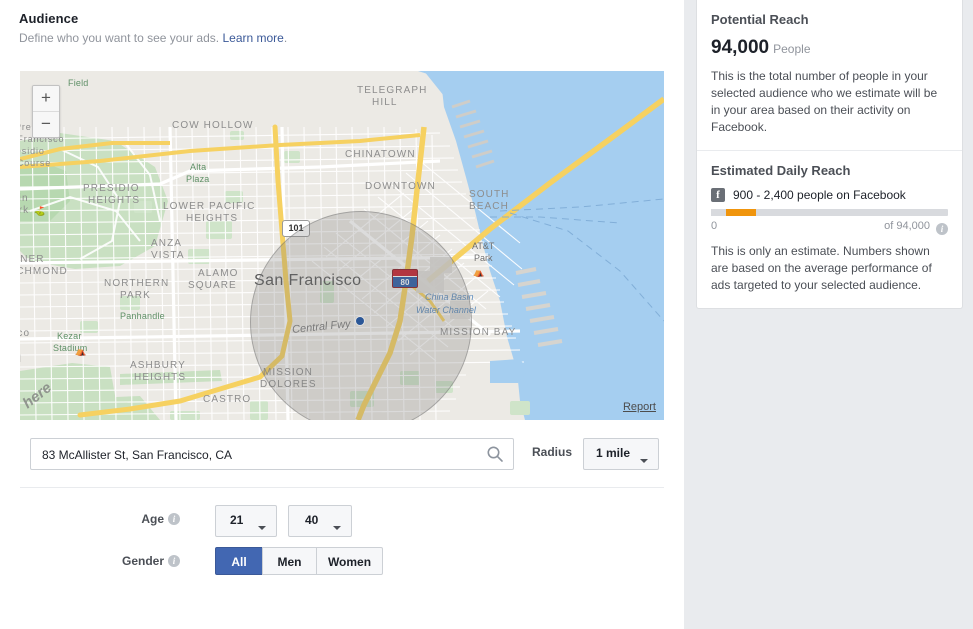 The height and width of the screenshot is (629, 973). I want to click on gender-label: Gender i, so click(139, 561).